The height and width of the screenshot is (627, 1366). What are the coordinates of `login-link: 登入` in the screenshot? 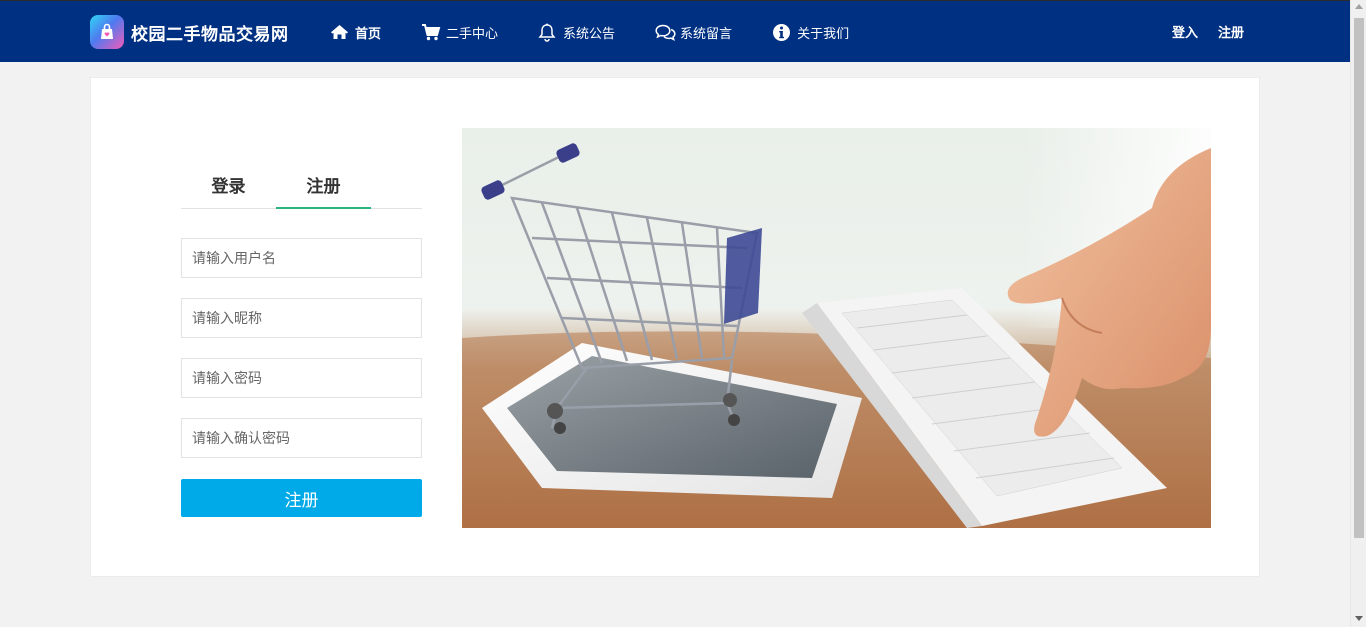 It's located at (1185, 31).